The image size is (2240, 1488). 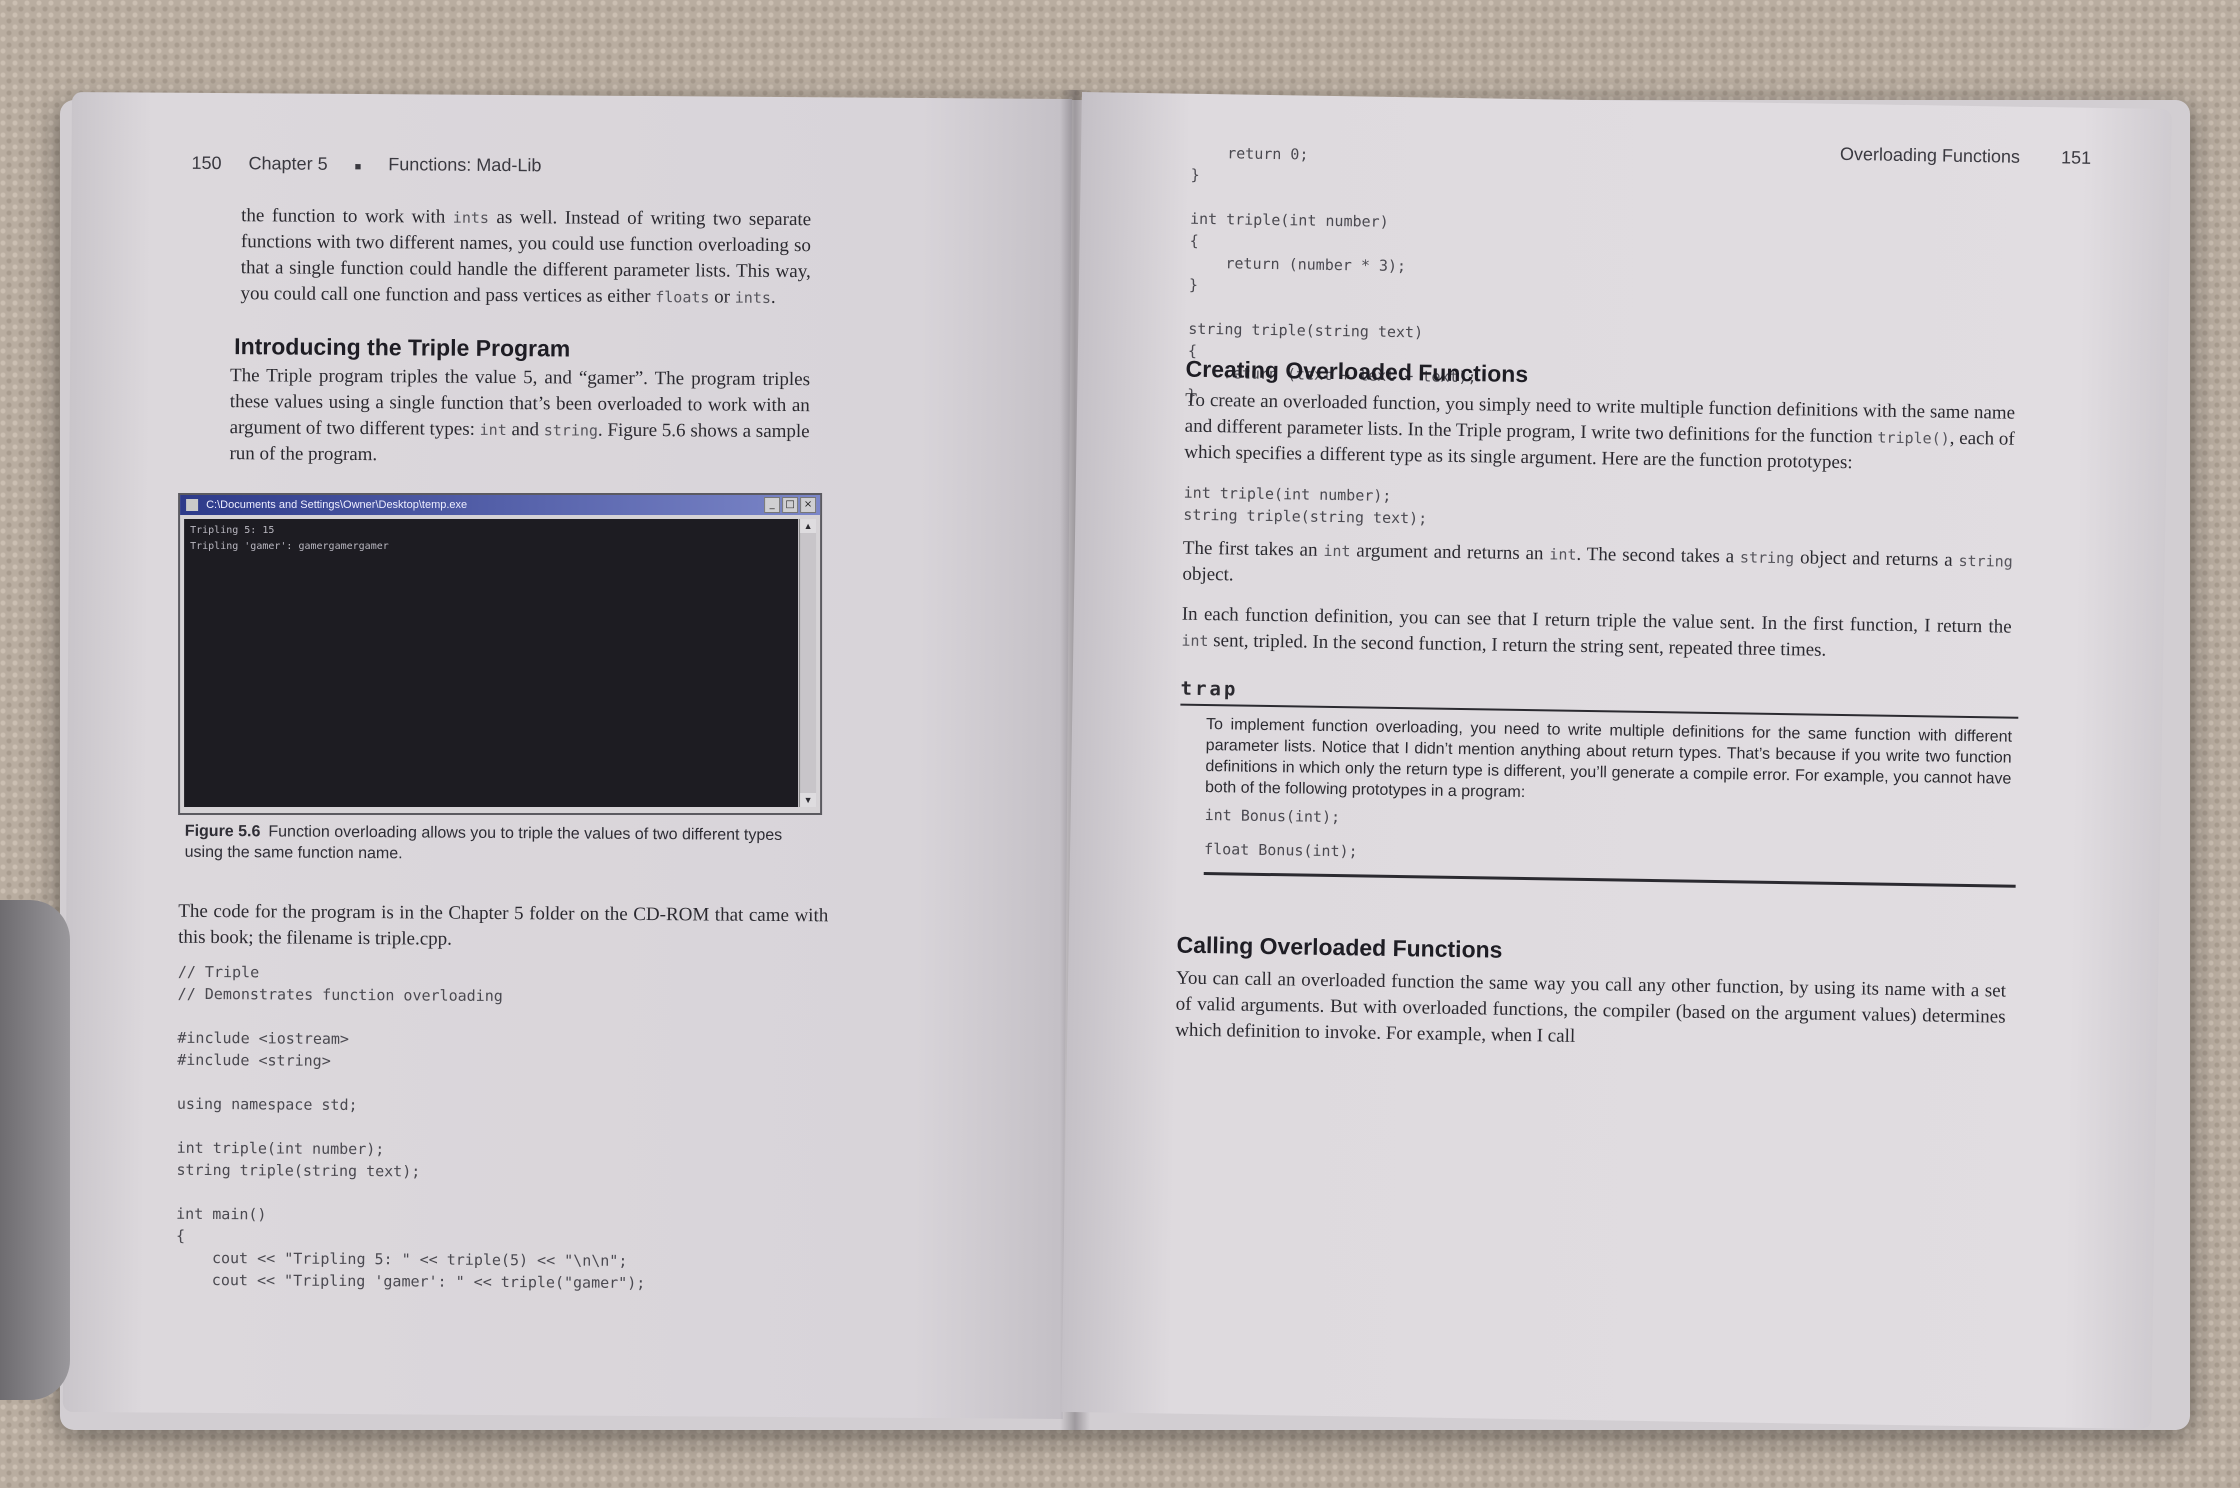 What do you see at coordinates (2076, 157) in the screenshot?
I see `page-number: 151` at bounding box center [2076, 157].